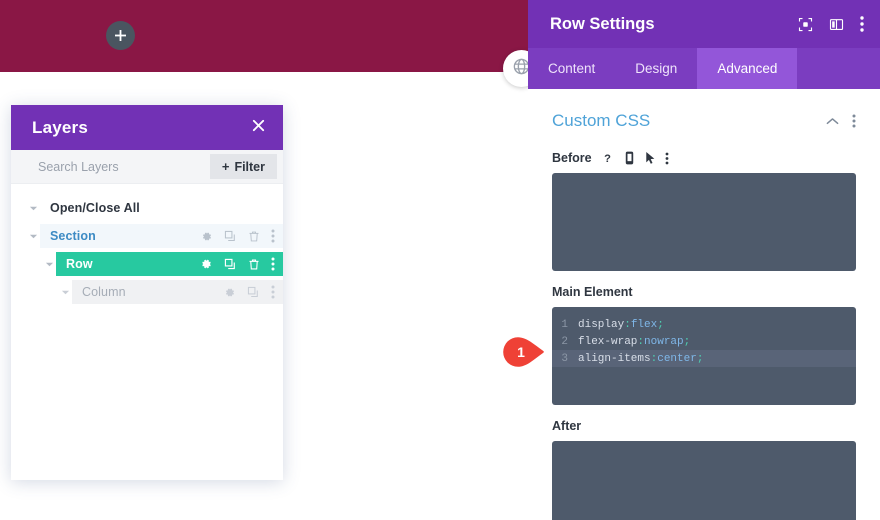 The width and height of the screenshot is (880, 520). I want to click on code-line: 2 flex-wrap : nowrap ;, so click(704, 341).